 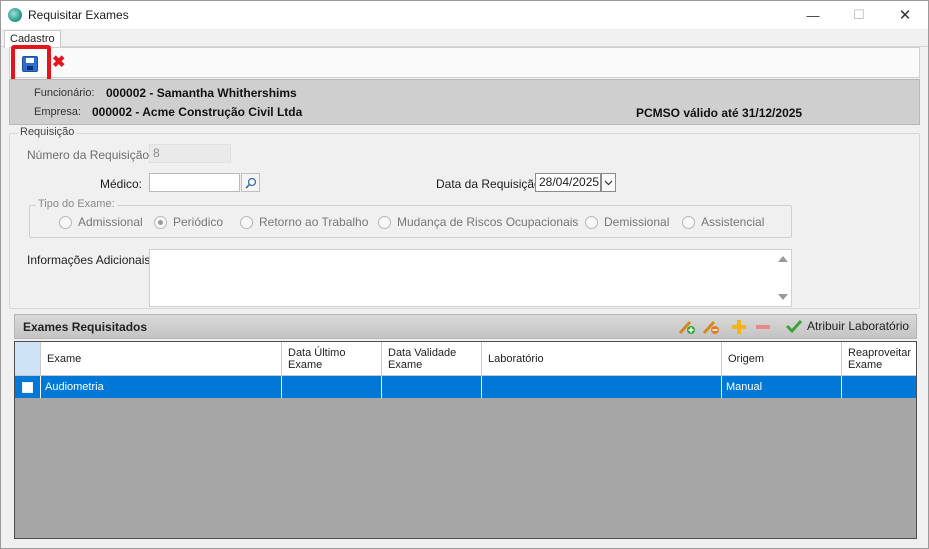 What do you see at coordinates (201, 93) in the screenshot?
I see `funcionario-value: 000002 - Samantha Whithershims` at bounding box center [201, 93].